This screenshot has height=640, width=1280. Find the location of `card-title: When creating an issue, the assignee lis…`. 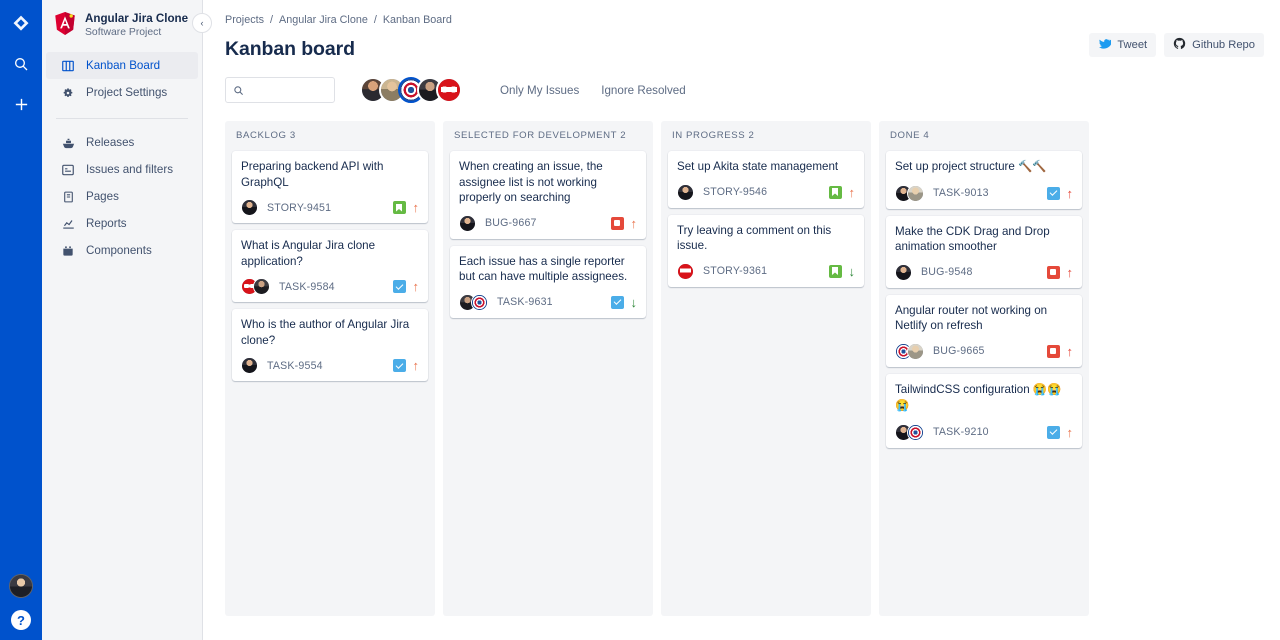

card-title: When creating an issue, the assignee lis… is located at coordinates (531, 182).